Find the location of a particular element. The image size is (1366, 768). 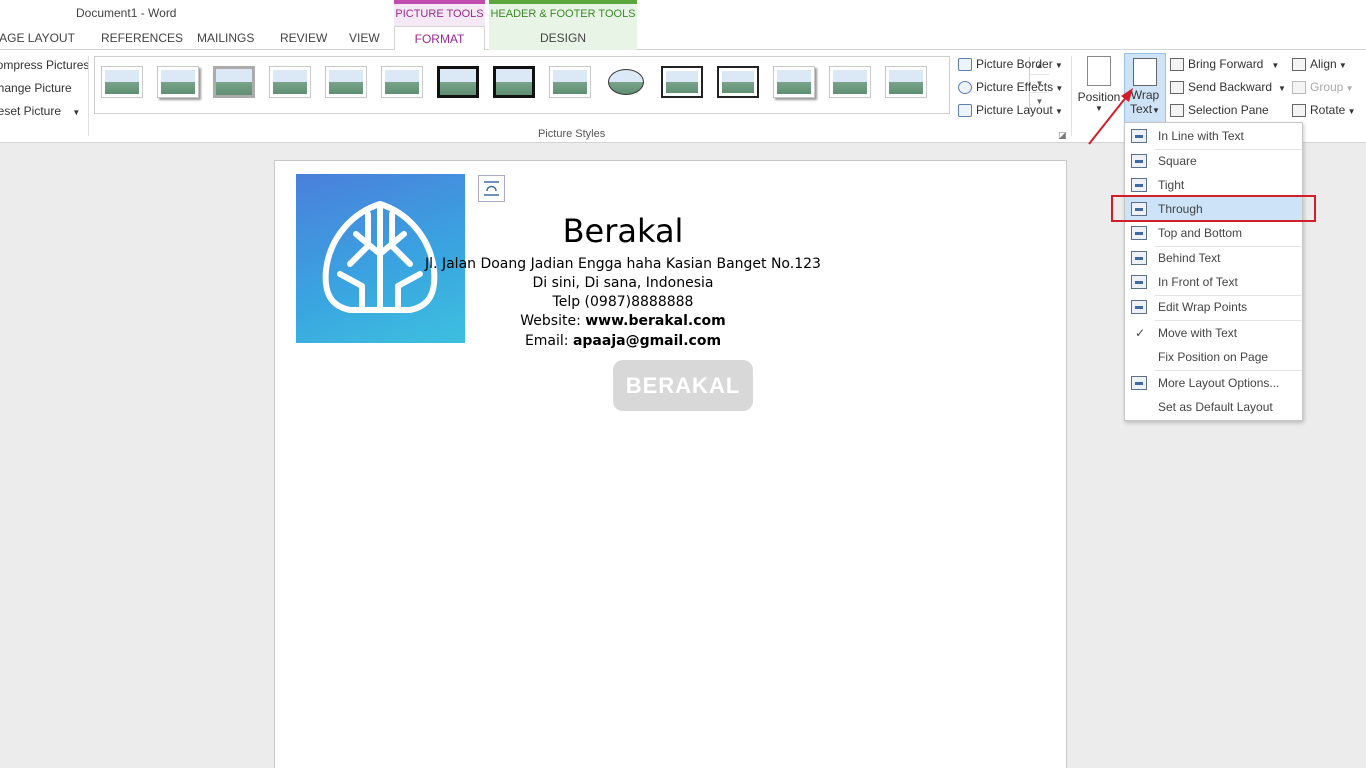

behind-text-icon is located at coordinates (1139, 258).